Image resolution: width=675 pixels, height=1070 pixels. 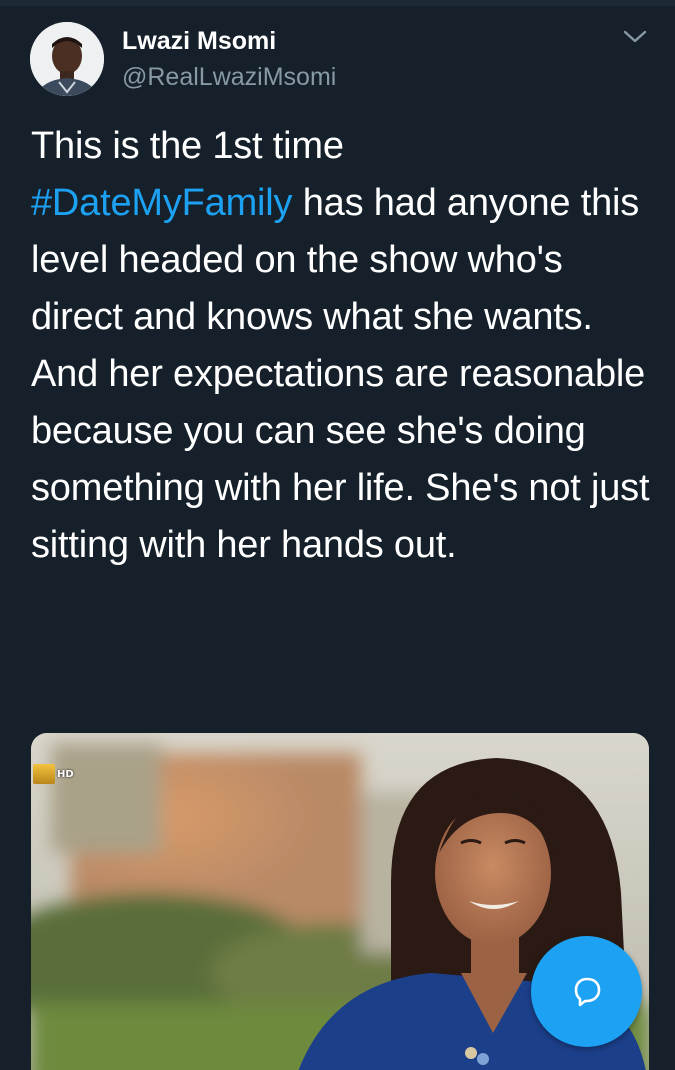 What do you see at coordinates (44, 774) in the screenshot?
I see `channel-logo-mark` at bounding box center [44, 774].